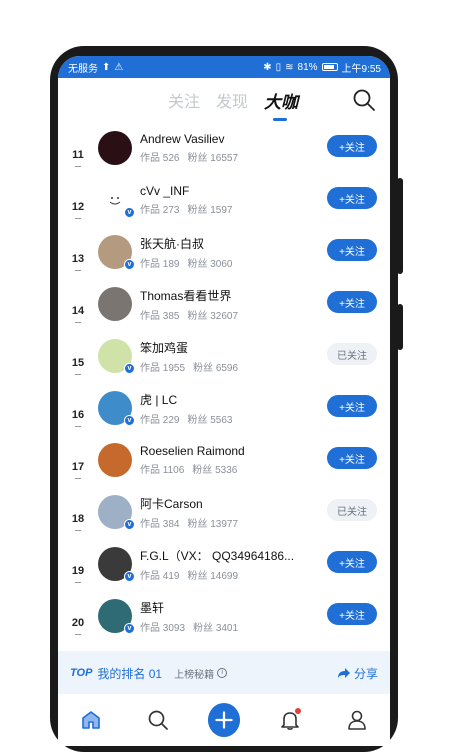  I want to click on works-count: 作品 273, so click(160, 210).